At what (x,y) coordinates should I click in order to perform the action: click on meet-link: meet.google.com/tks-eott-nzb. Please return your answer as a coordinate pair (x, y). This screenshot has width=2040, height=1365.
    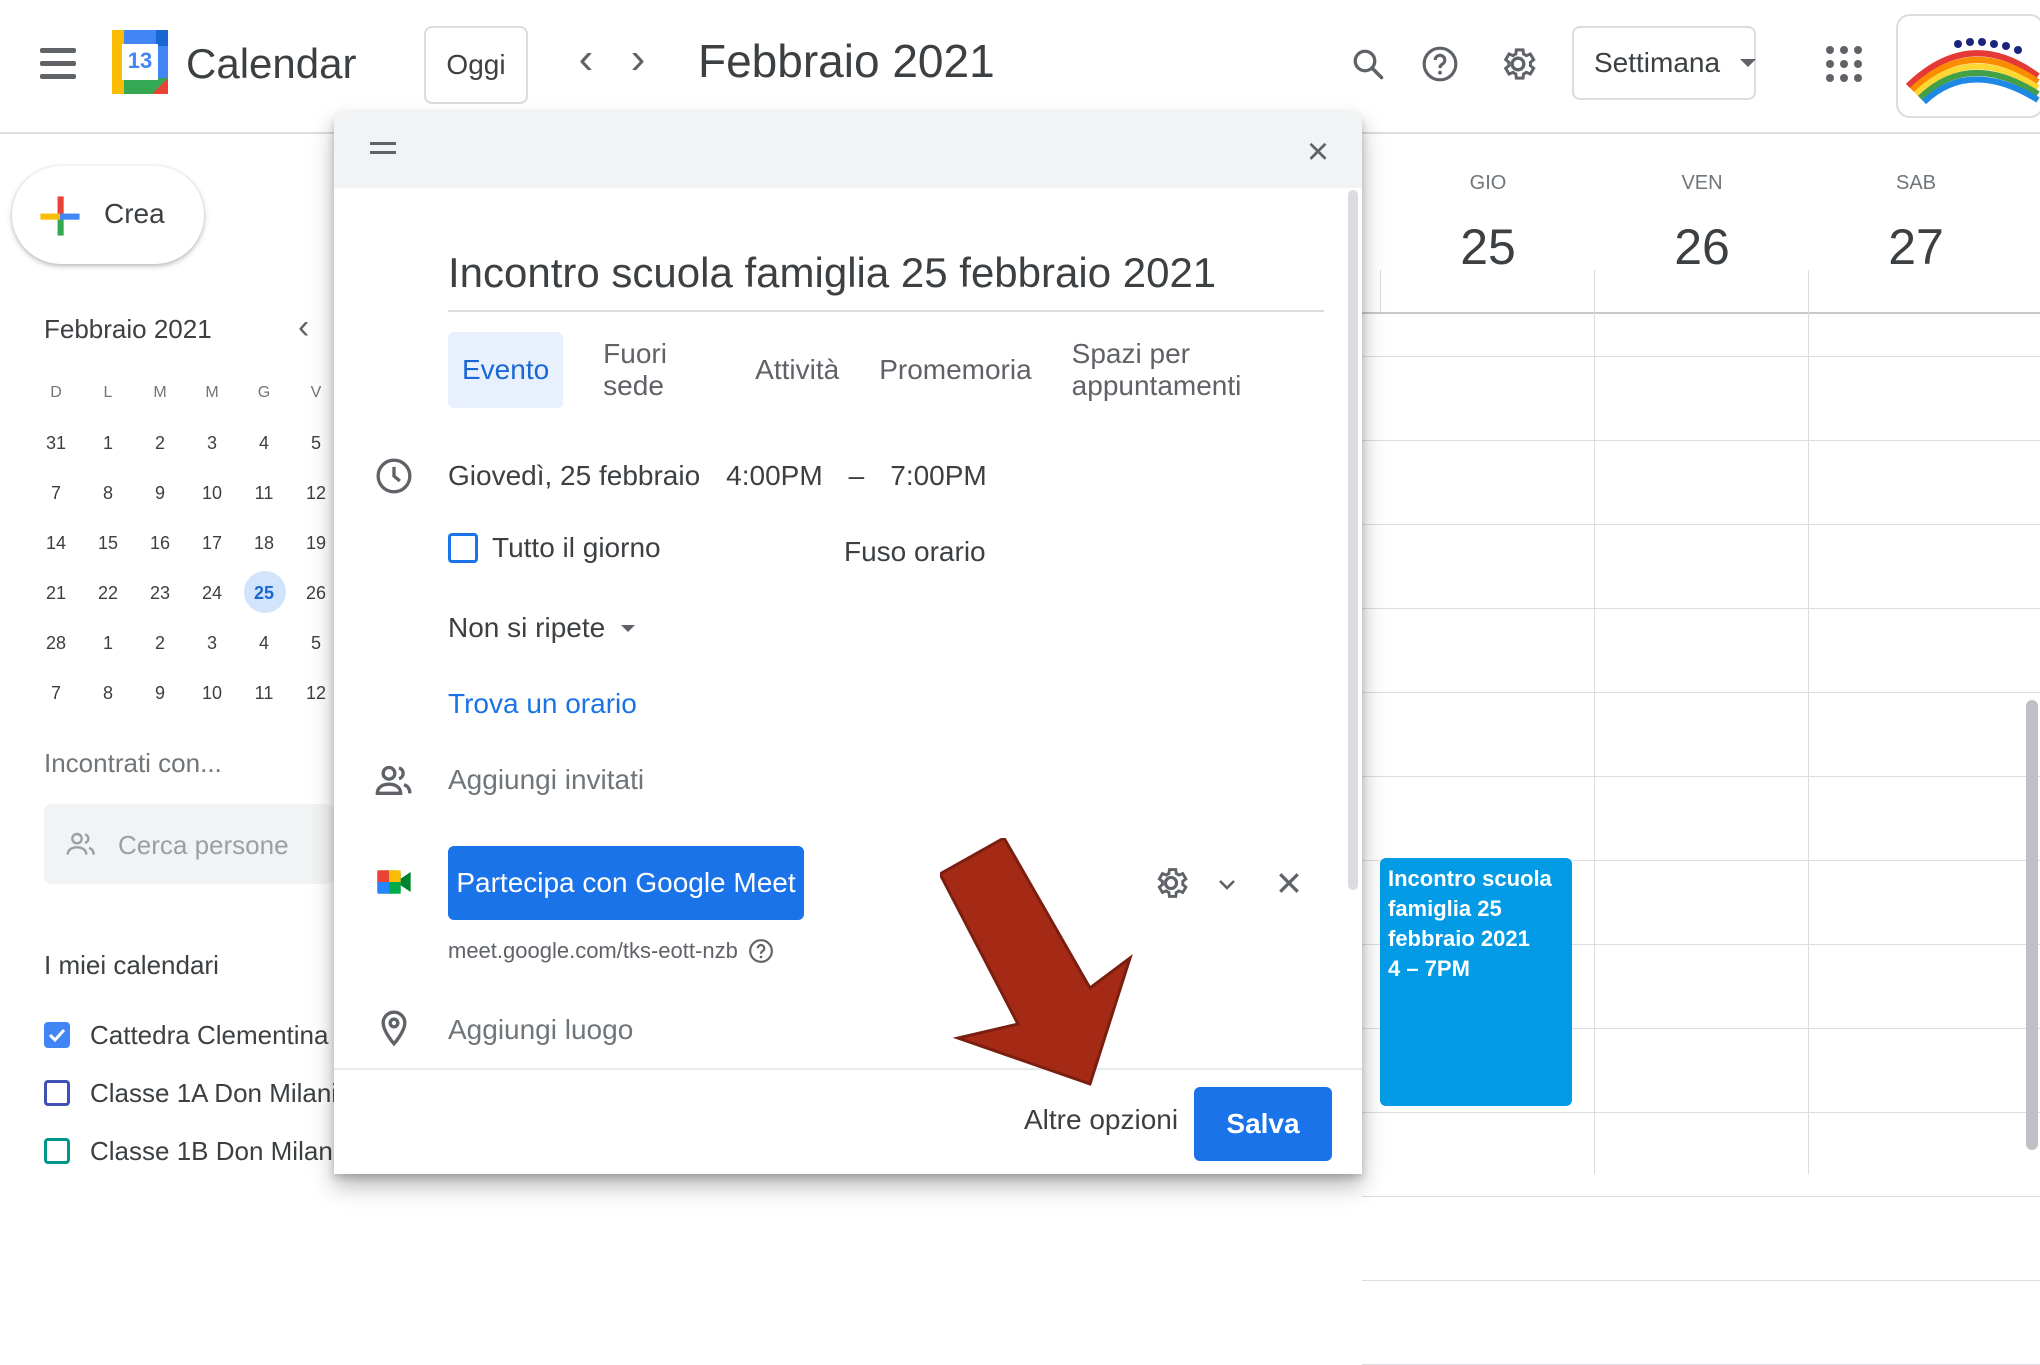
    Looking at the image, I should click on (611, 951).